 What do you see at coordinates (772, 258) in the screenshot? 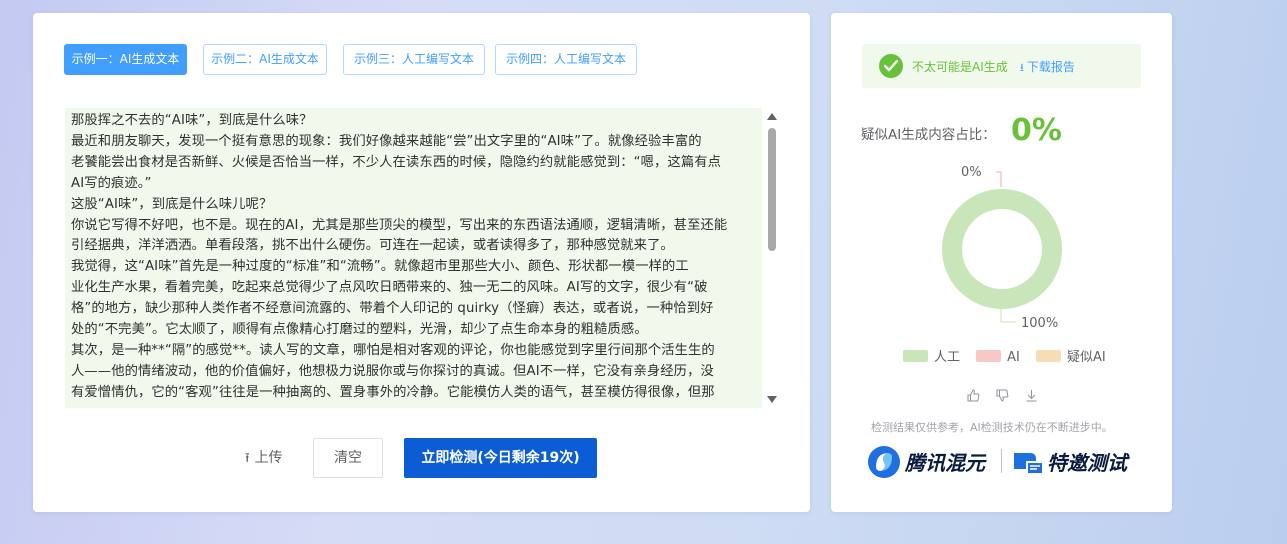
I see `text-scrollbar` at bounding box center [772, 258].